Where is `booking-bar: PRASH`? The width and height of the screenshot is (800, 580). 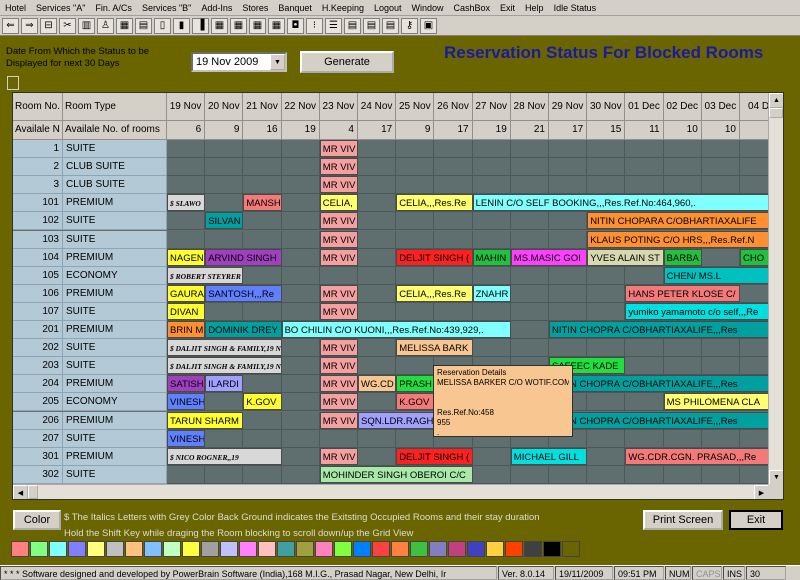
booking-bar: PRASH is located at coordinates (415, 384).